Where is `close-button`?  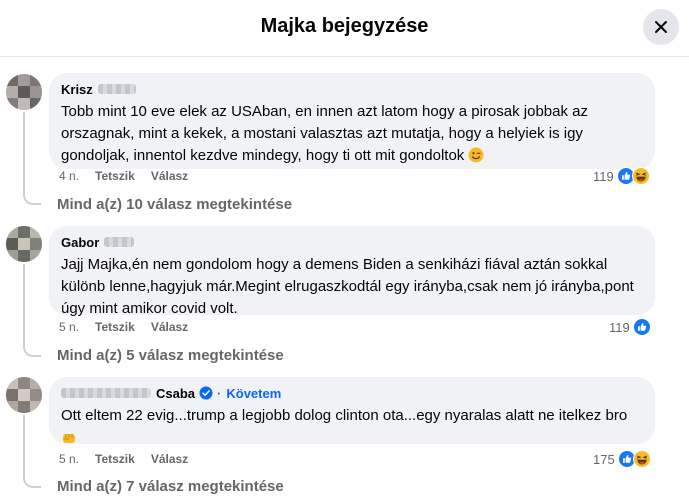 close-button is located at coordinates (661, 27).